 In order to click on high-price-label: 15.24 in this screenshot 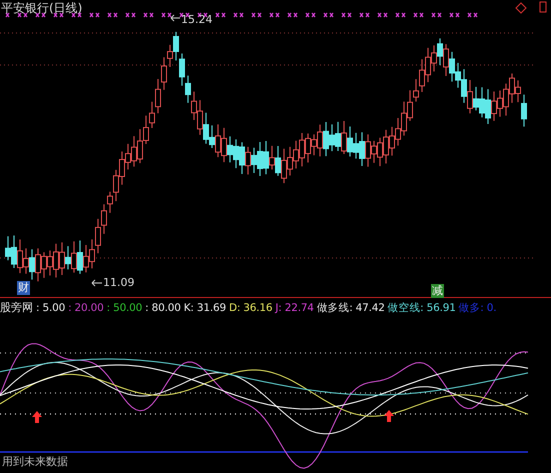, I will do `click(196, 19)`.